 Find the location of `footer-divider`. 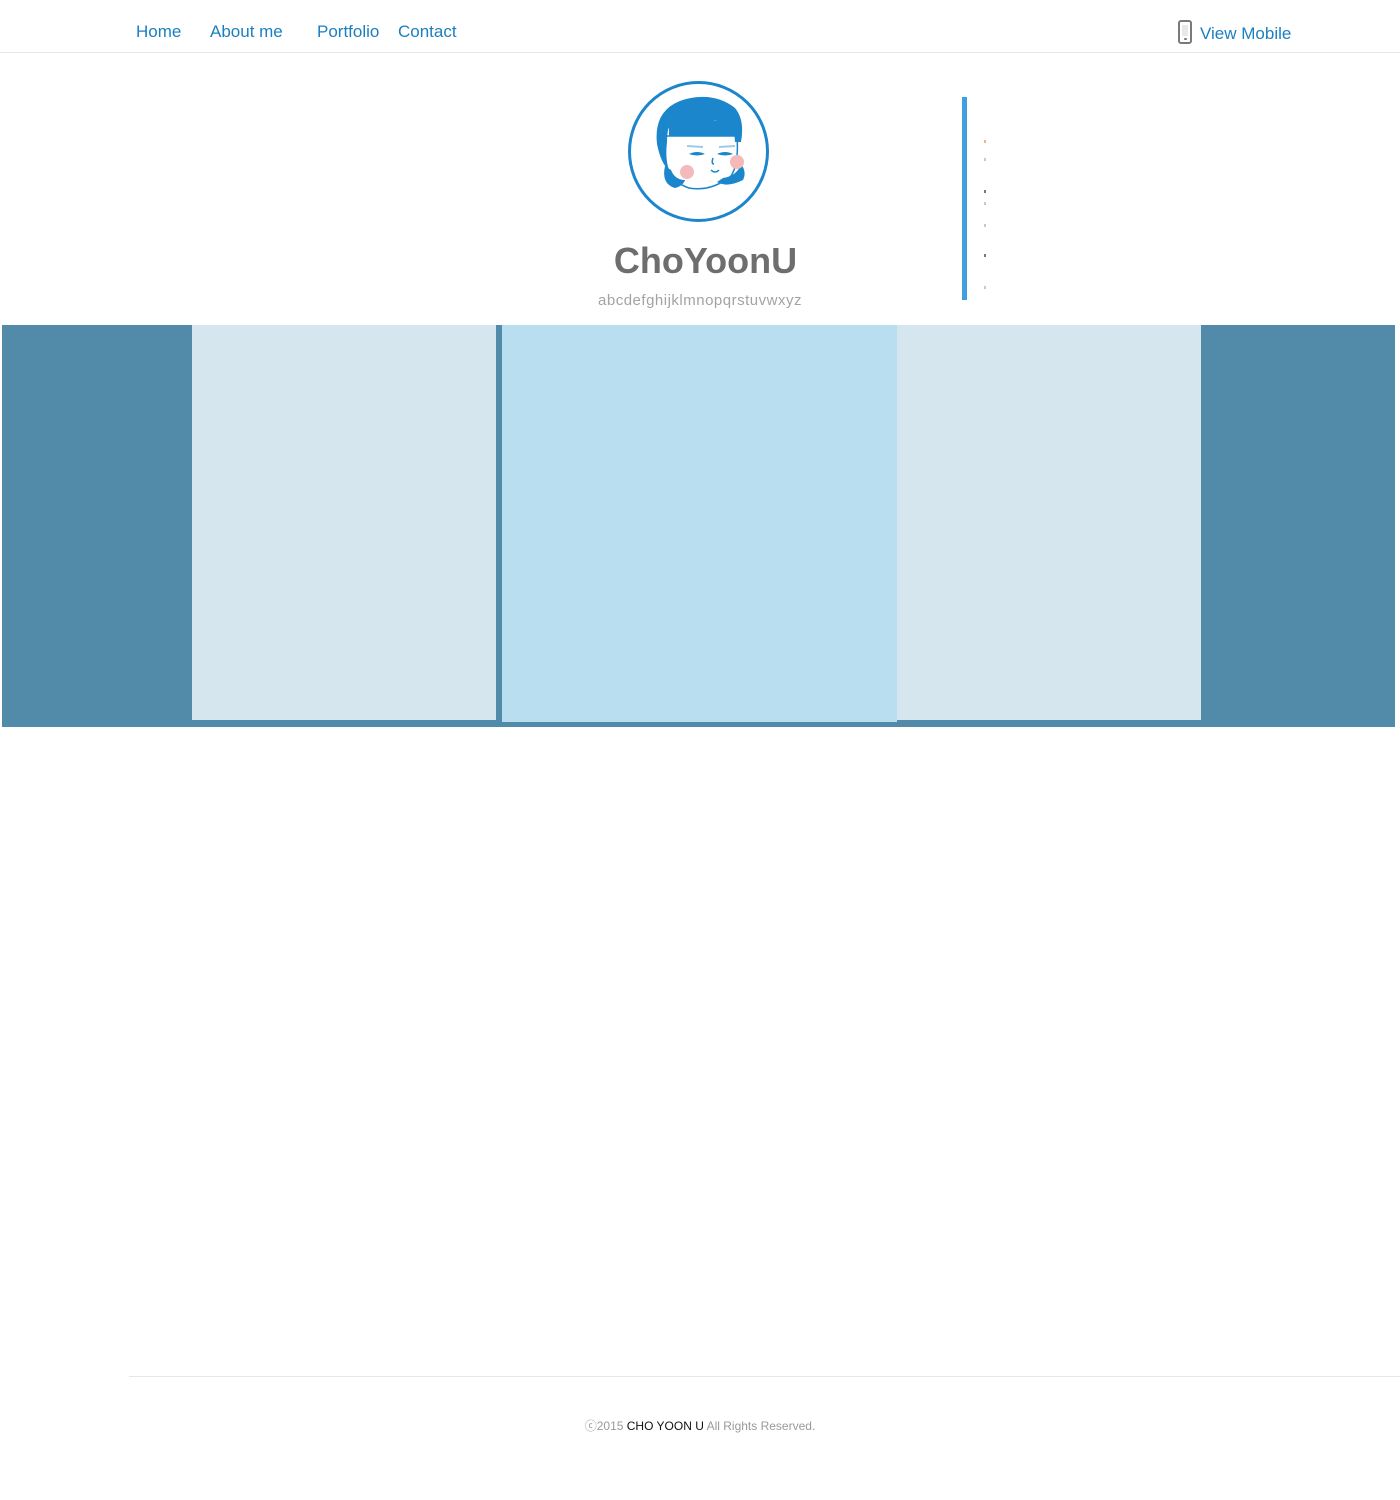

footer-divider is located at coordinates (764, 1376).